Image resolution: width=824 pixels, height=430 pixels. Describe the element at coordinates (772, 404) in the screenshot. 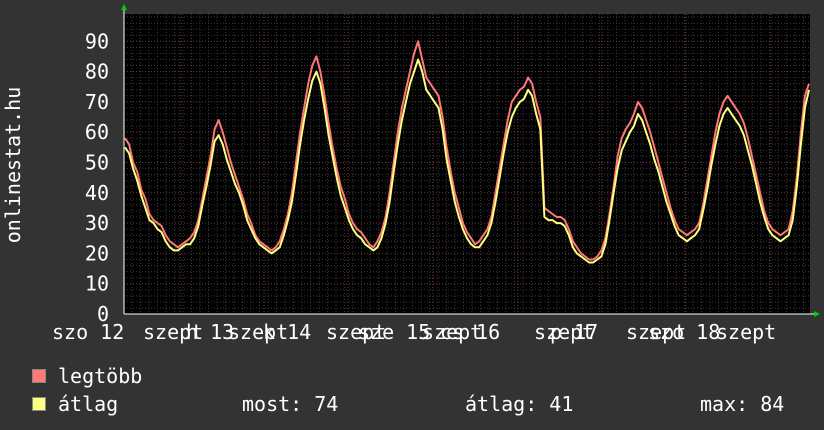

I see `stat-max-value: 84` at that location.